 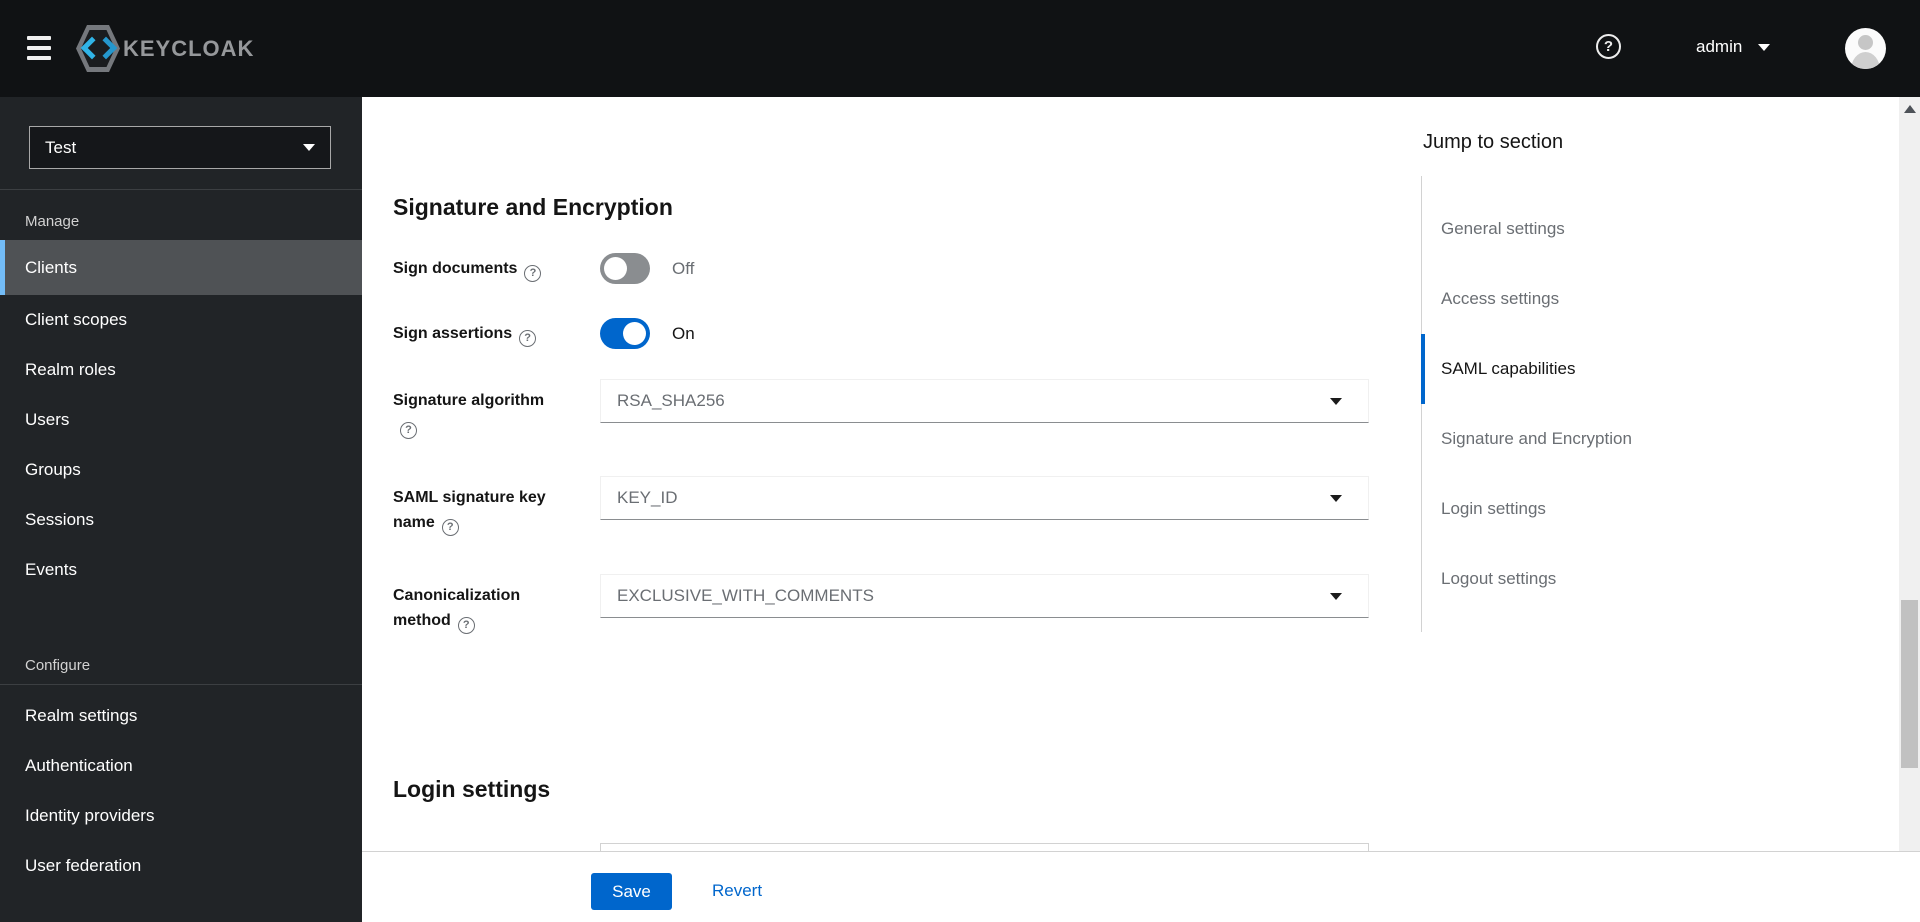 I want to click on canonicalization-method-select: EXCLUSIVE_WITH_COMMENTS, so click(x=984, y=596).